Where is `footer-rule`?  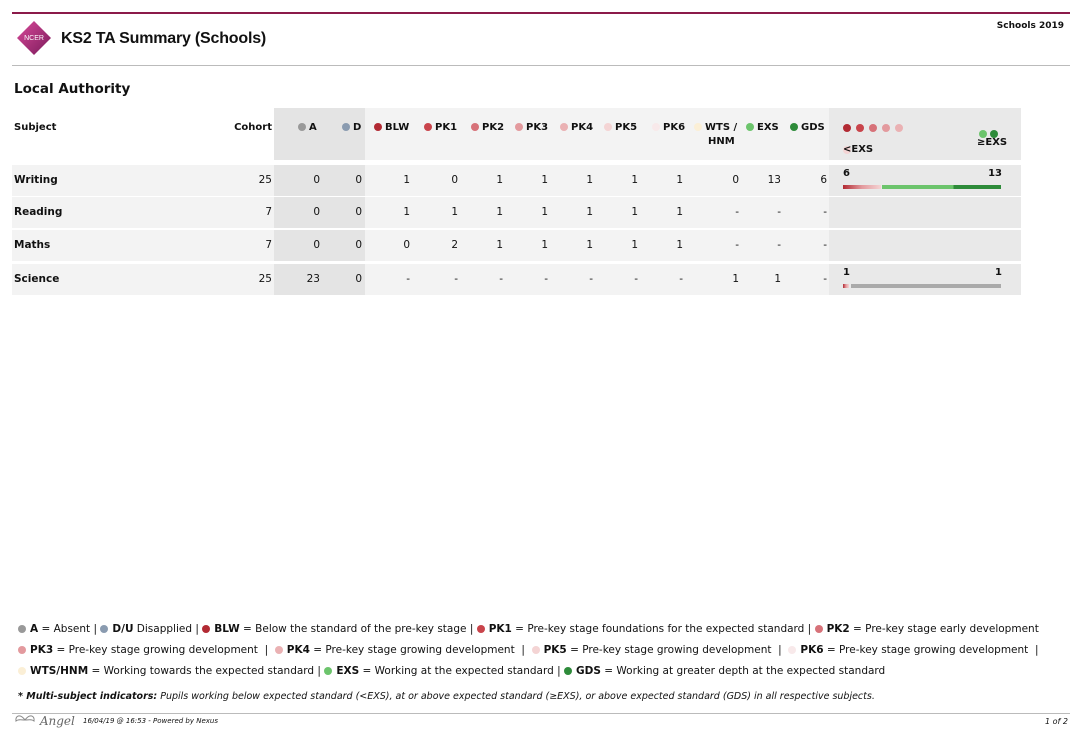
footer-rule is located at coordinates (541, 713).